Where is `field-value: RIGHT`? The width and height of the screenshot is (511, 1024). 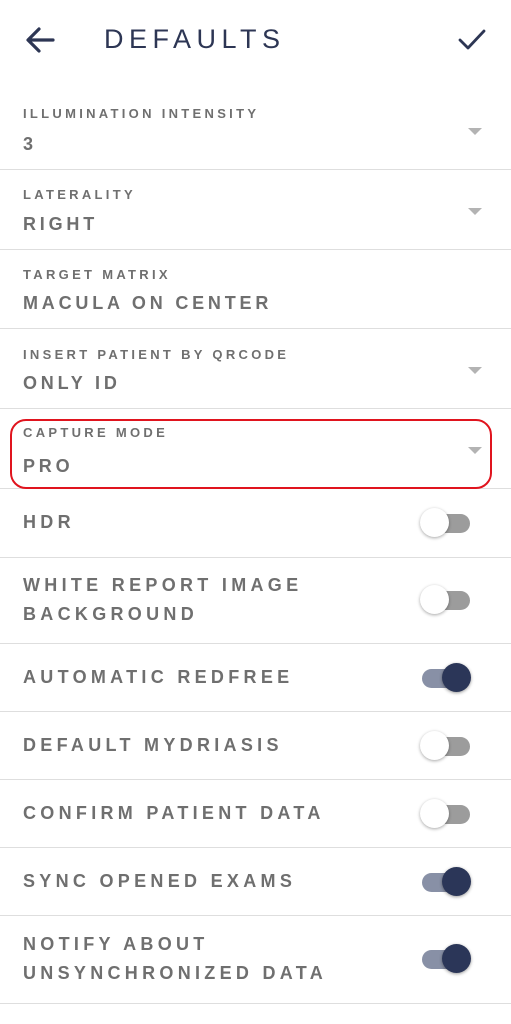 field-value: RIGHT is located at coordinates (60, 224).